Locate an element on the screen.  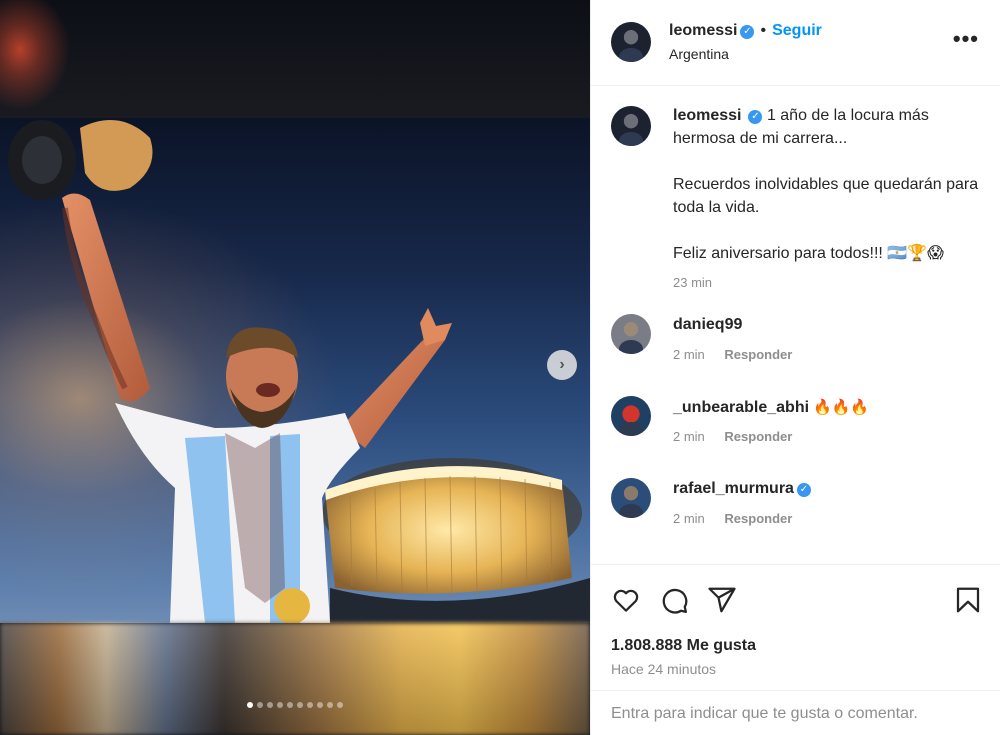
comment-item: rafael_murmura ✓ 2 min Responder is located at coordinates (801, 513).